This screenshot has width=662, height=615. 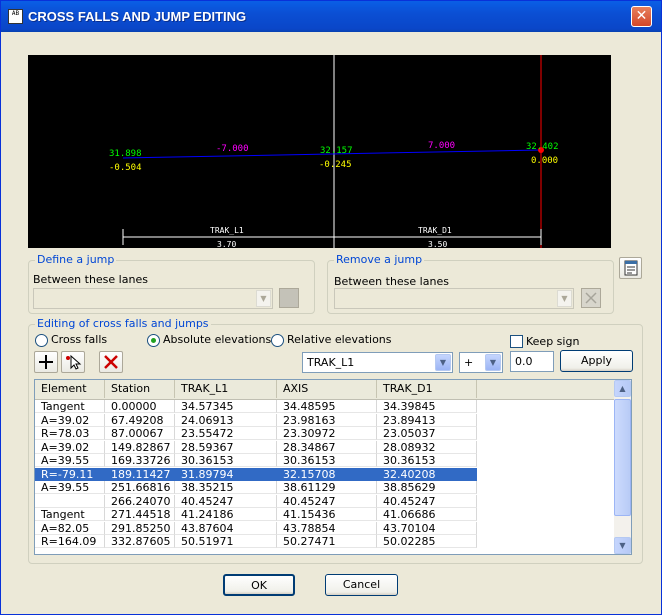 I want to click on table-cell: 23.89413, so click(x=427, y=420).